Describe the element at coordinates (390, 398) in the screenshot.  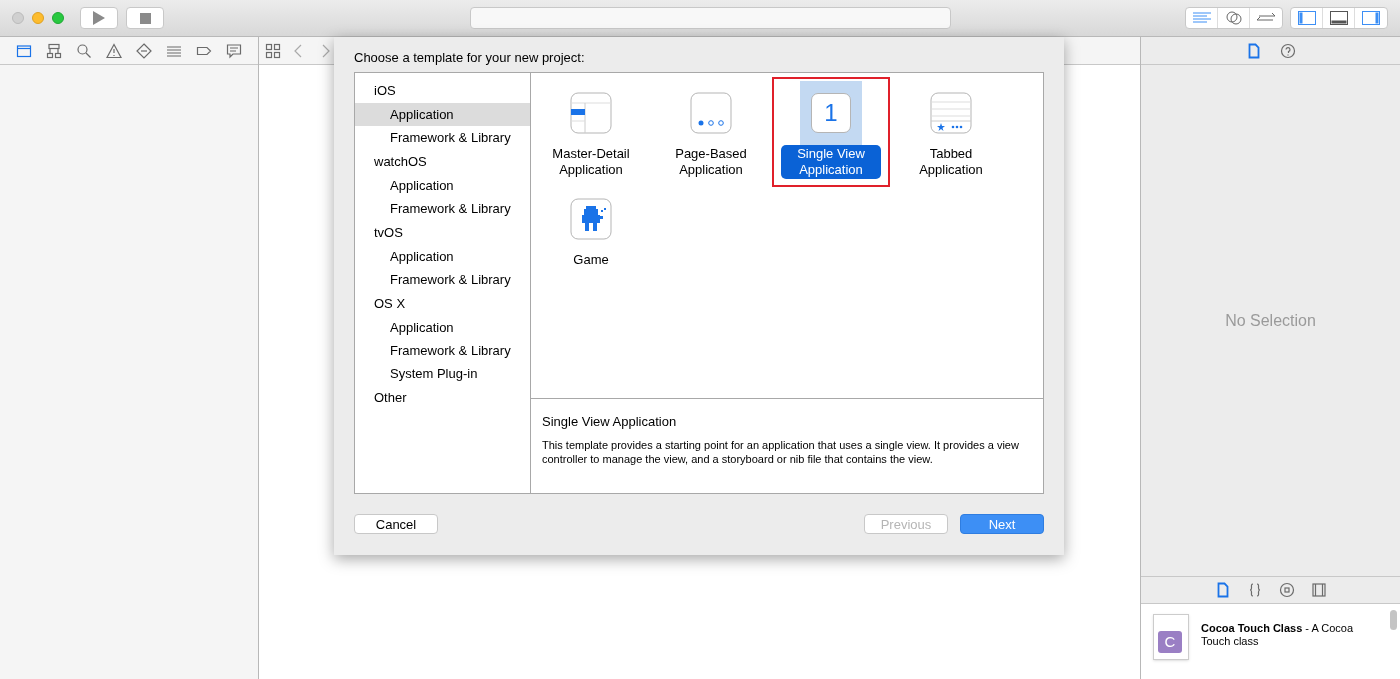
I see `platform-header: Other` at that location.